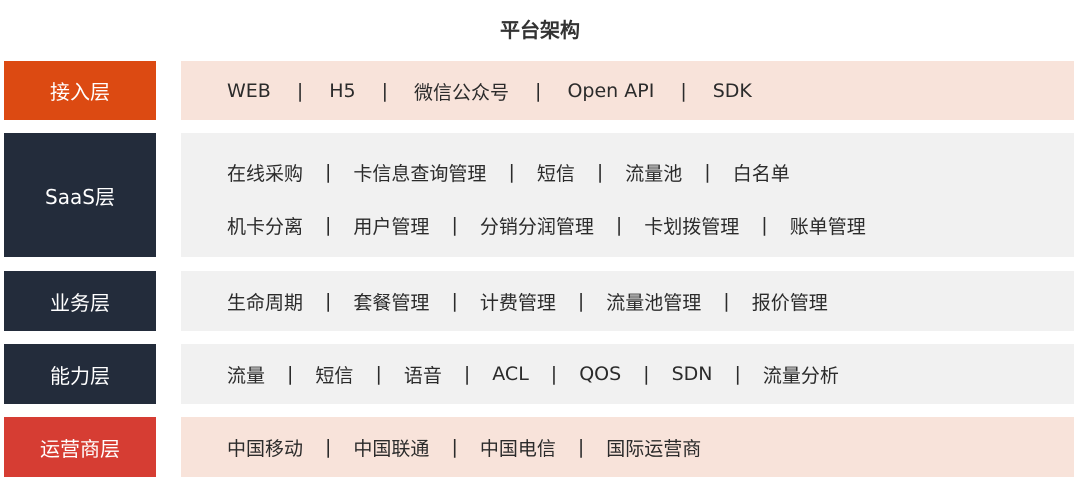  I want to click on component-item: 计费管理, so click(517, 302).